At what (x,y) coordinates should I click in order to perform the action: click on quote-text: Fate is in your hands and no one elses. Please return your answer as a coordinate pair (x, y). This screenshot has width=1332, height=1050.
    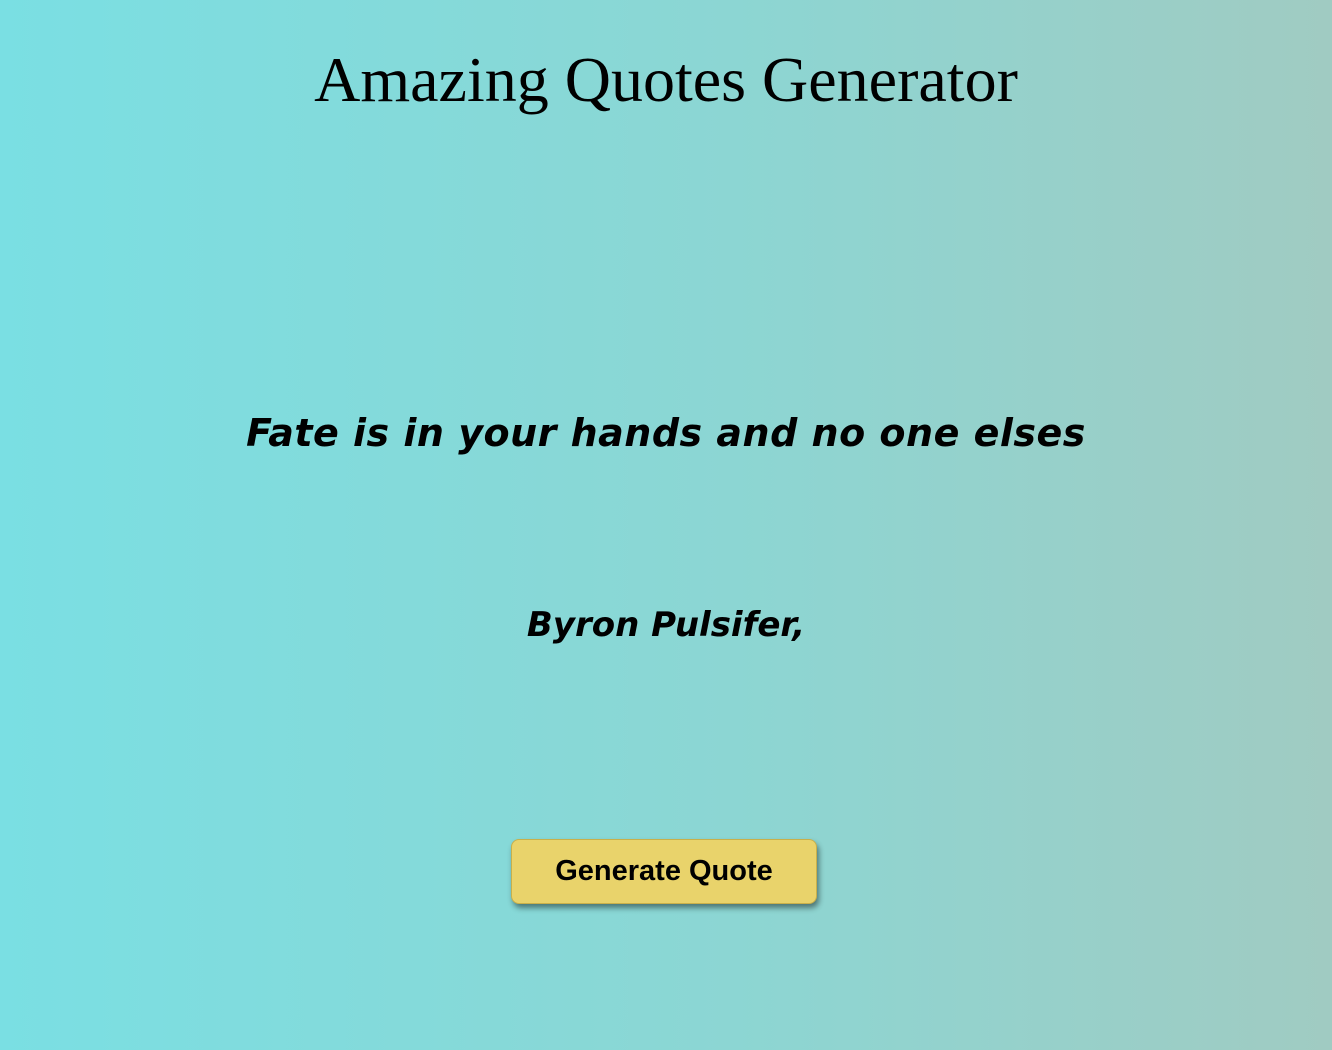
    Looking at the image, I should click on (666, 433).